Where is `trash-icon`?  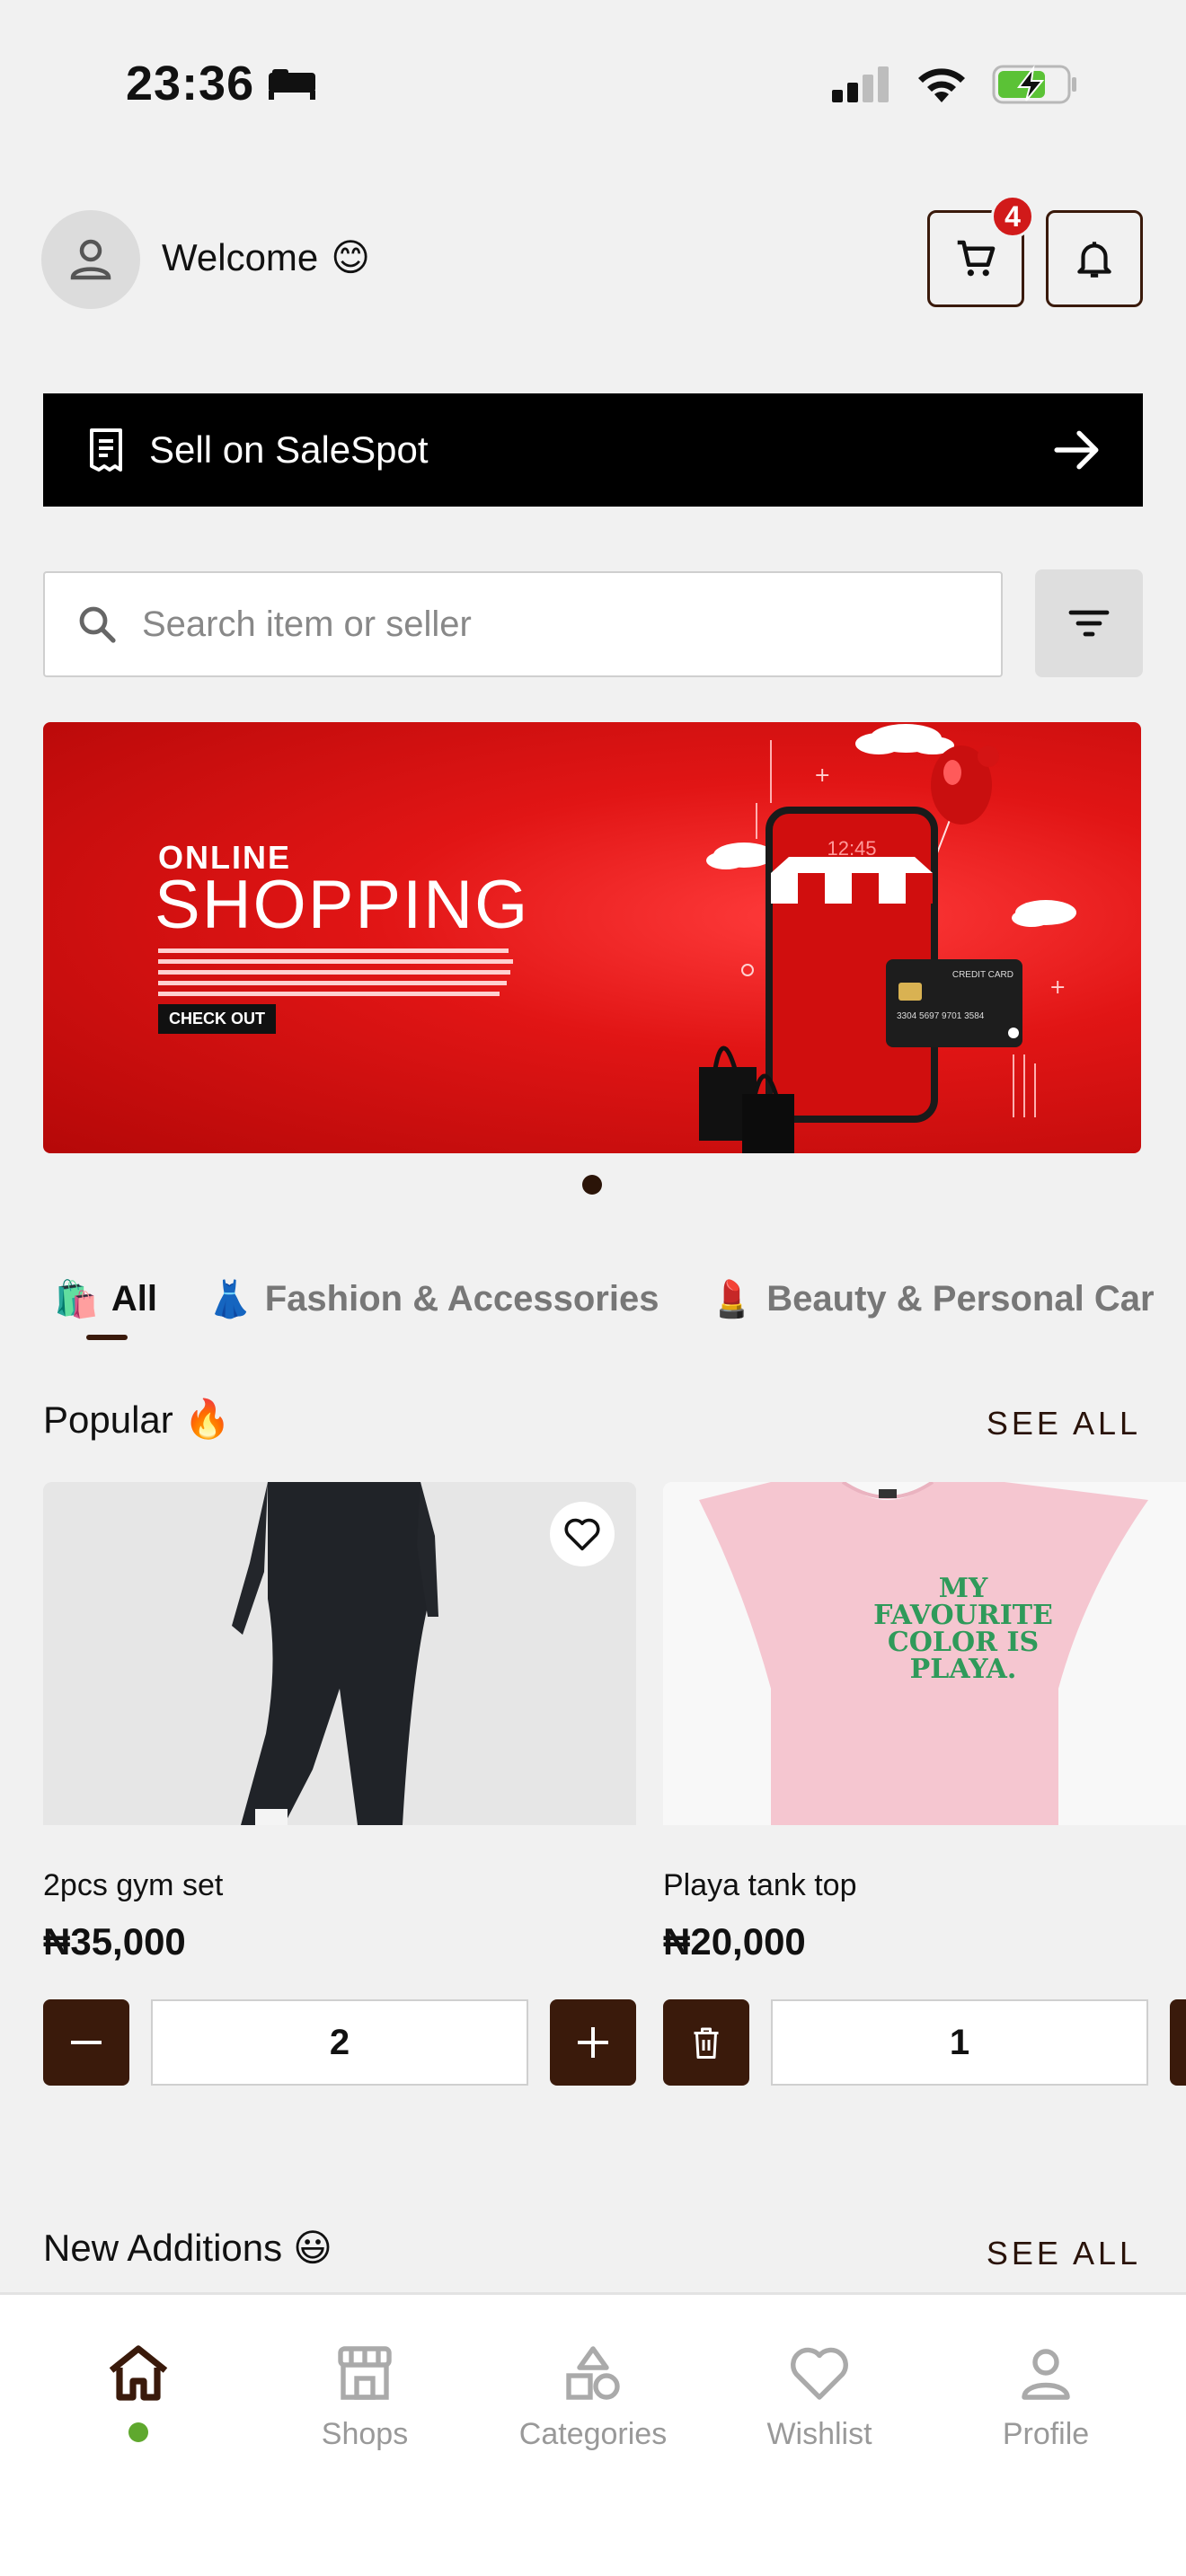 trash-icon is located at coordinates (706, 2043).